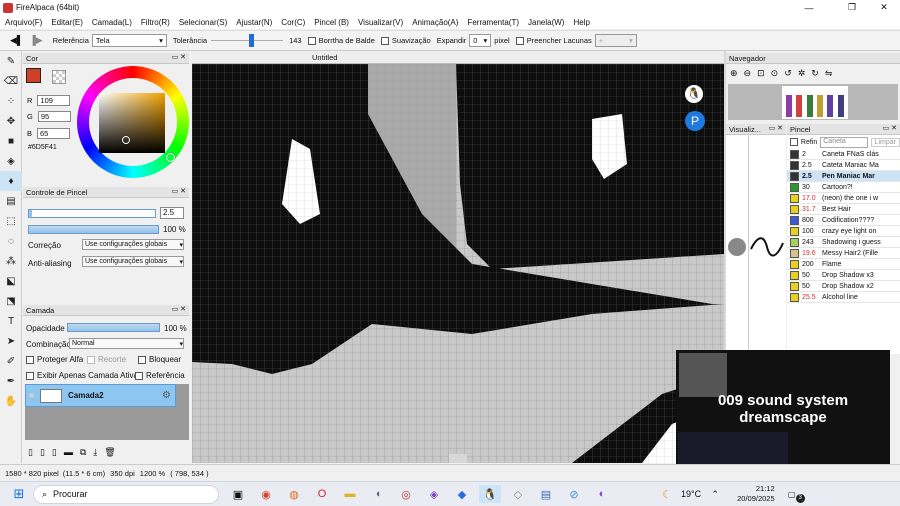 This screenshot has height=506, width=900. What do you see at coordinates (59, 77) in the screenshot?
I see `transparent-swatch` at bounding box center [59, 77].